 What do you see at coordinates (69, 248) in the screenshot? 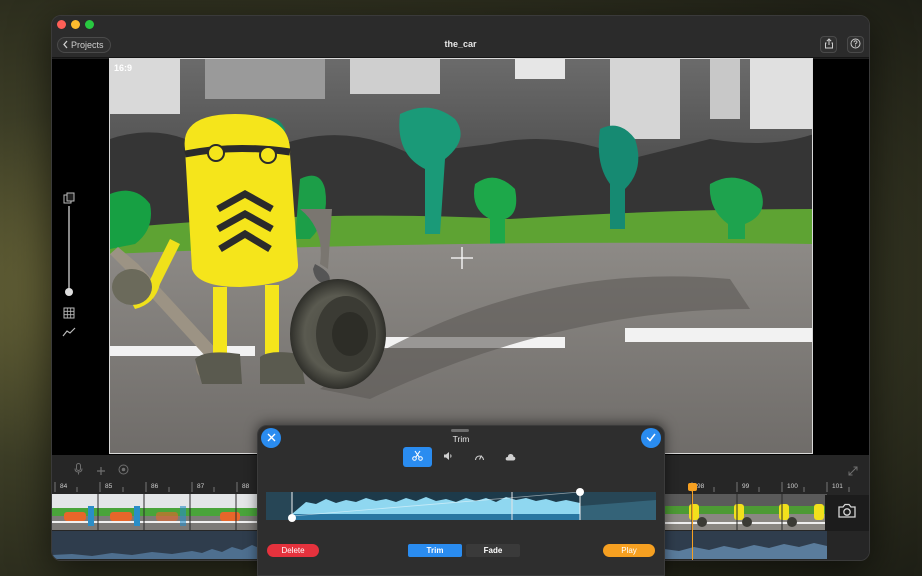
I see `onion-skin-slider` at bounding box center [69, 248].